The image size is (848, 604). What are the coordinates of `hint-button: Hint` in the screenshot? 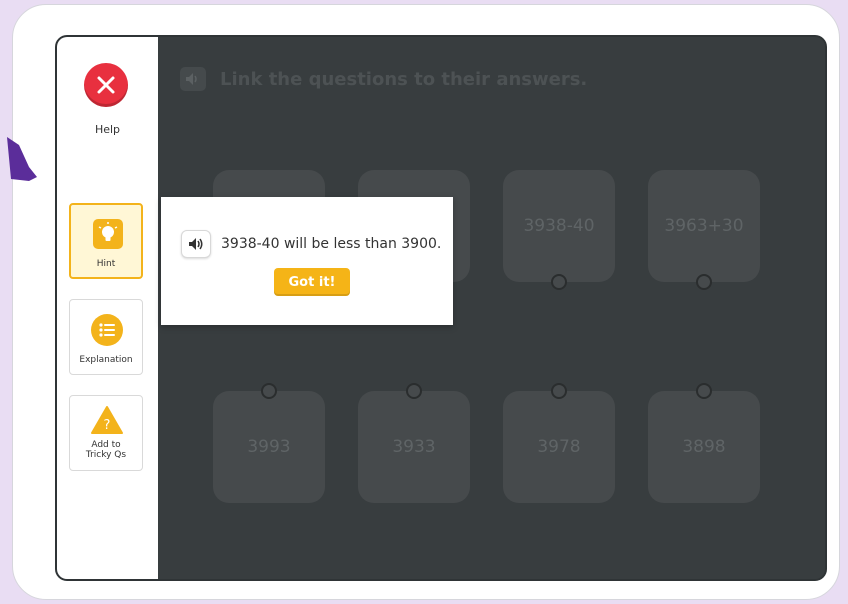 It's located at (106, 241).